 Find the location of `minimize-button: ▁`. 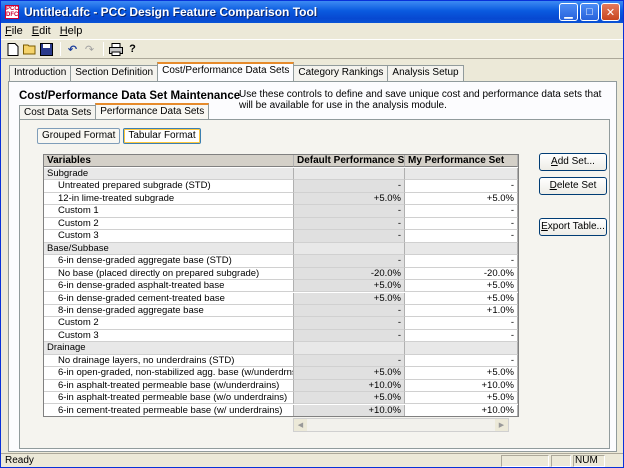

minimize-button: ▁ is located at coordinates (568, 12).